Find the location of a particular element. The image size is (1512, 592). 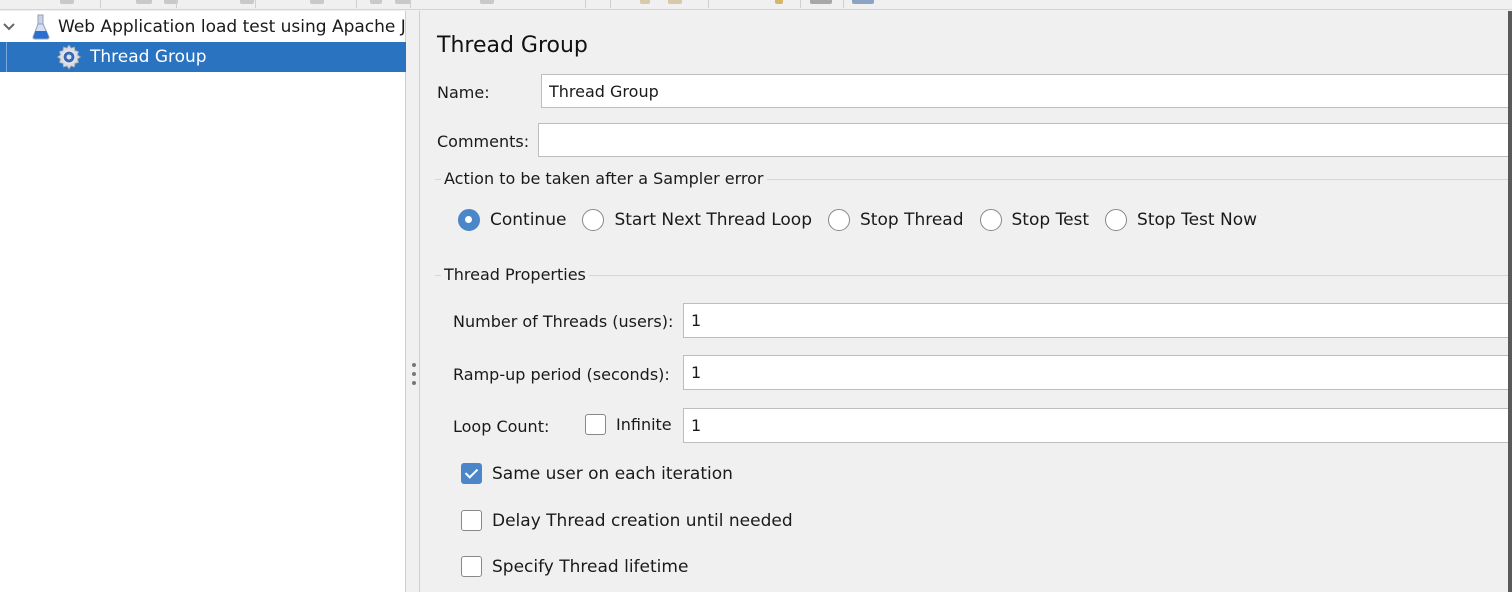

loop-count-label: Loop Count: is located at coordinates (501, 426).